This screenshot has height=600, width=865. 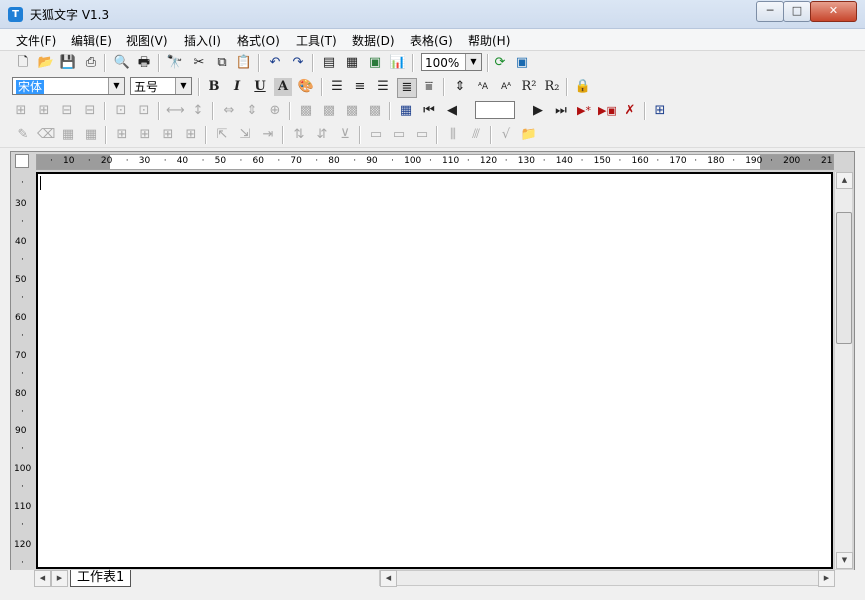 What do you see at coordinates (826, 578) in the screenshot?
I see `scroll-right-icon: ▶` at bounding box center [826, 578].